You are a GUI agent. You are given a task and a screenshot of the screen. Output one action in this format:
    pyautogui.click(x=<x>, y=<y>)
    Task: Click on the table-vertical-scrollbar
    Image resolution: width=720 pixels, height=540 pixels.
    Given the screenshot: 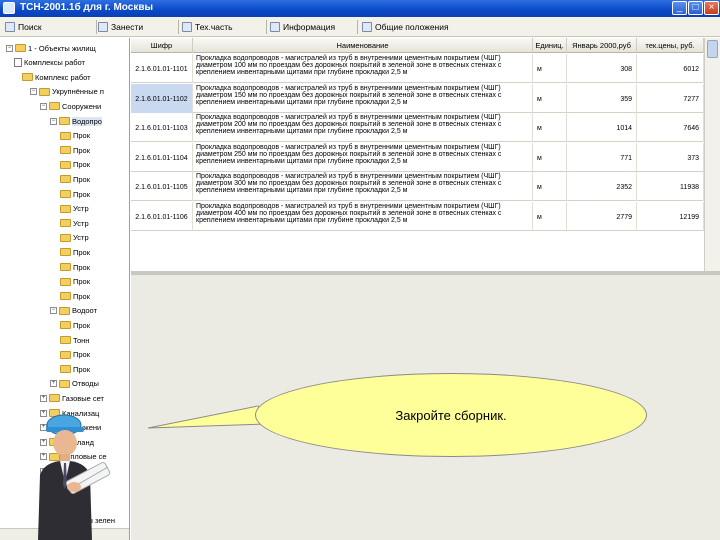 What is the action you would take?
    pyautogui.click(x=712, y=154)
    